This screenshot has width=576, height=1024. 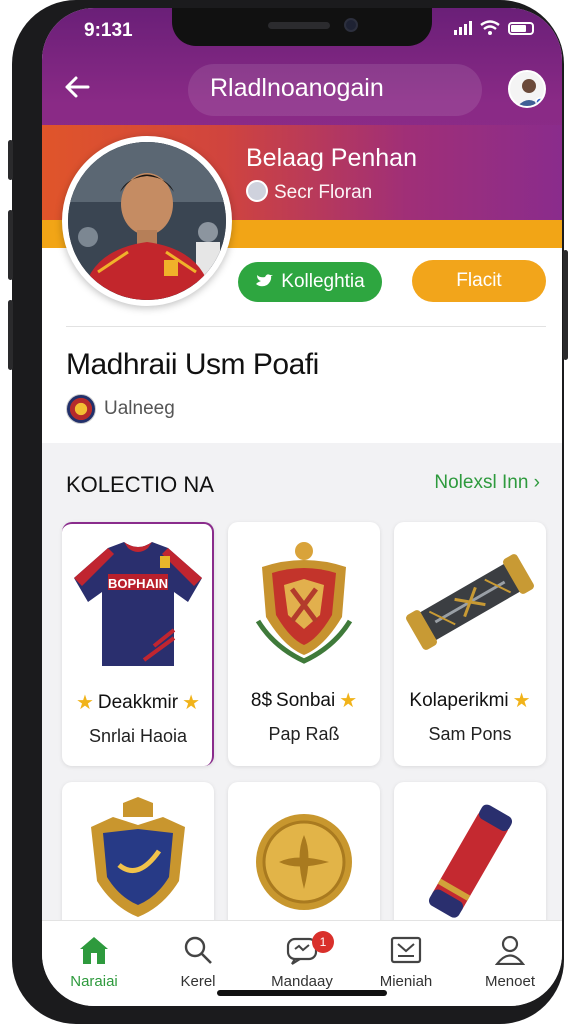 I want to click on profile-photo, so click(x=147, y=221).